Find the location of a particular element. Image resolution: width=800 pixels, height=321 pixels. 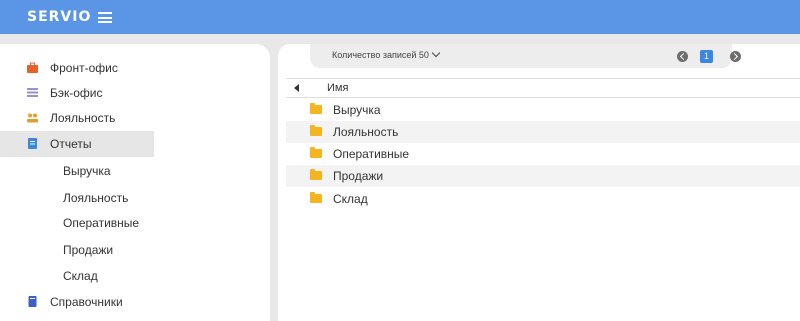

folder-row: Выручка is located at coordinates (543, 110).